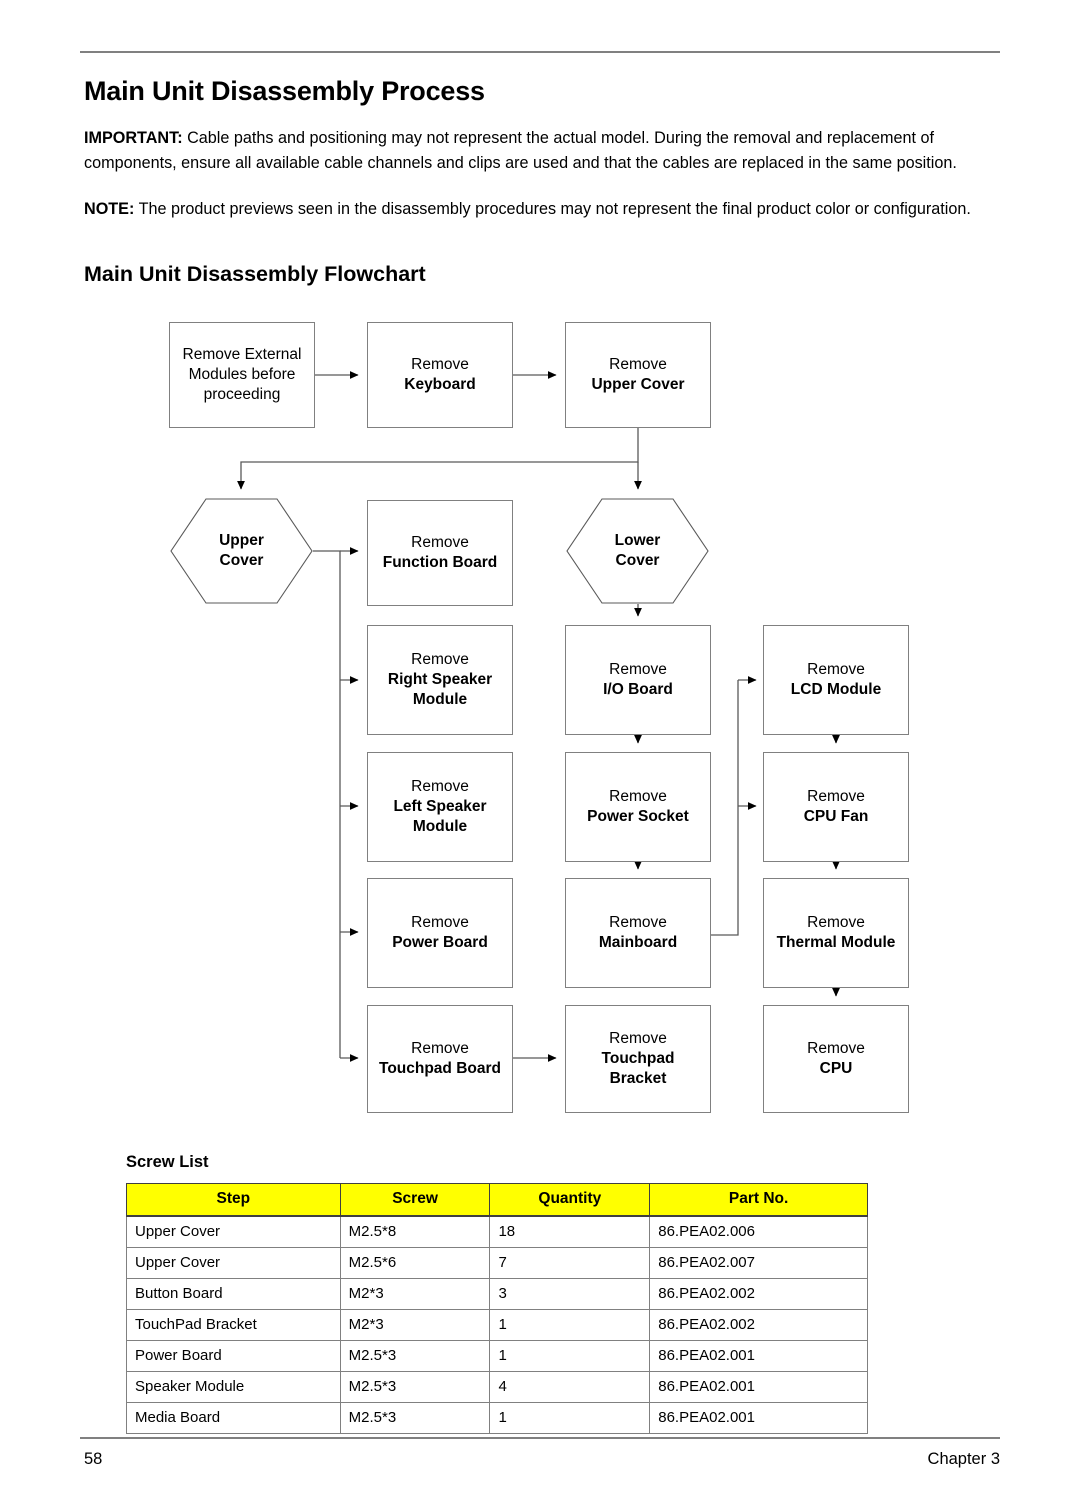  What do you see at coordinates (109, 209) in the screenshot?
I see `note-label: NOTE:` at bounding box center [109, 209].